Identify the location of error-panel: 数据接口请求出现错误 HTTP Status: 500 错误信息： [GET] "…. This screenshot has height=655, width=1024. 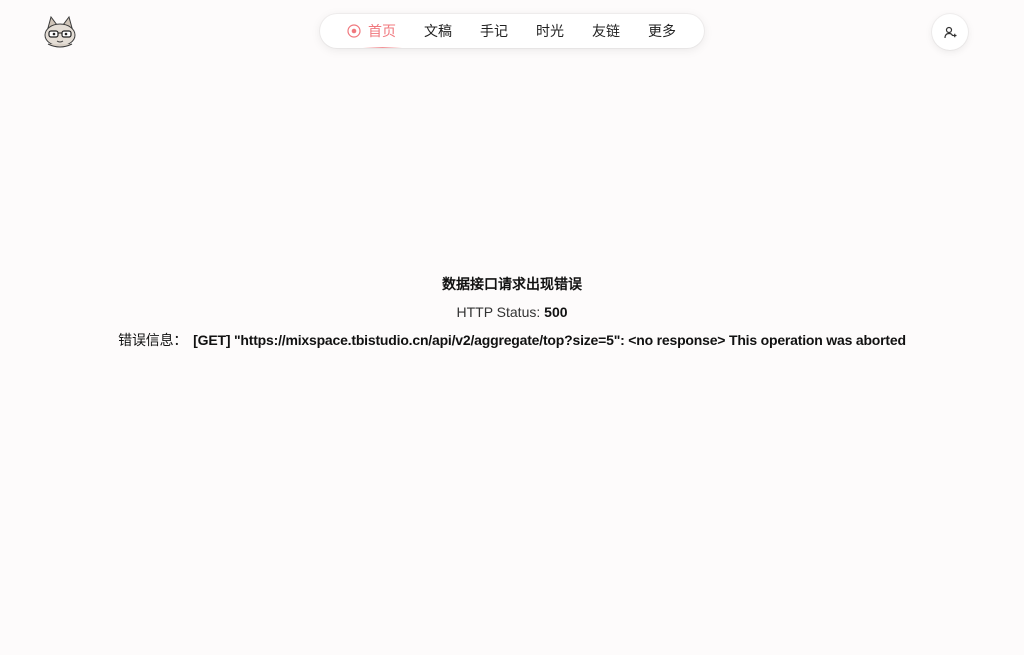
(512, 312).